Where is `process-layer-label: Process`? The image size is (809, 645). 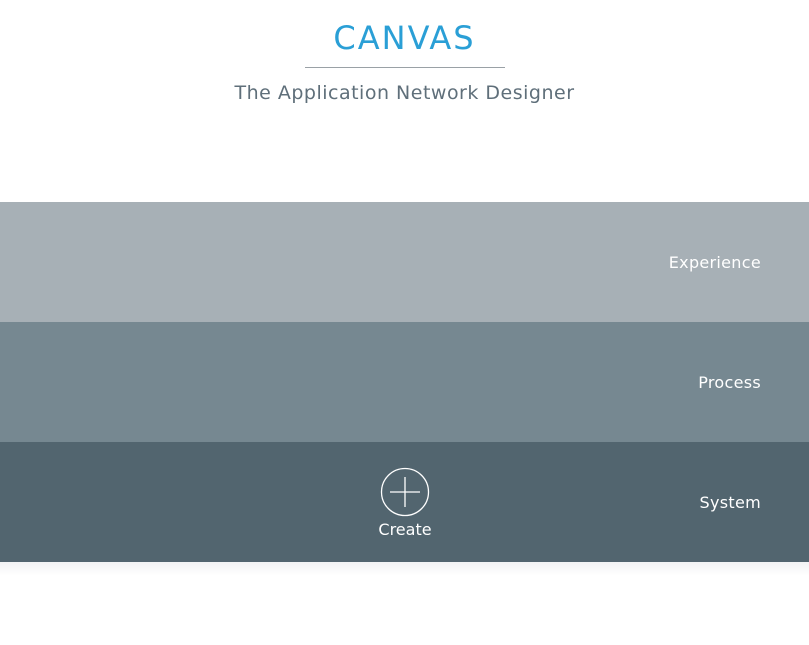
process-layer-label: Process is located at coordinates (729, 382).